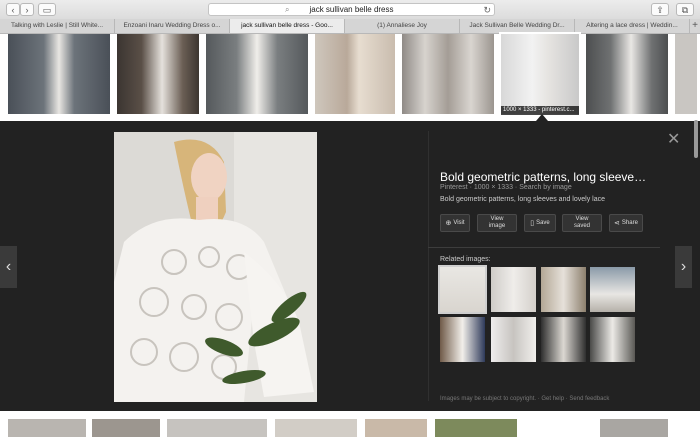  Describe the element at coordinates (428, 266) in the screenshot. I see `panel-divider` at that location.